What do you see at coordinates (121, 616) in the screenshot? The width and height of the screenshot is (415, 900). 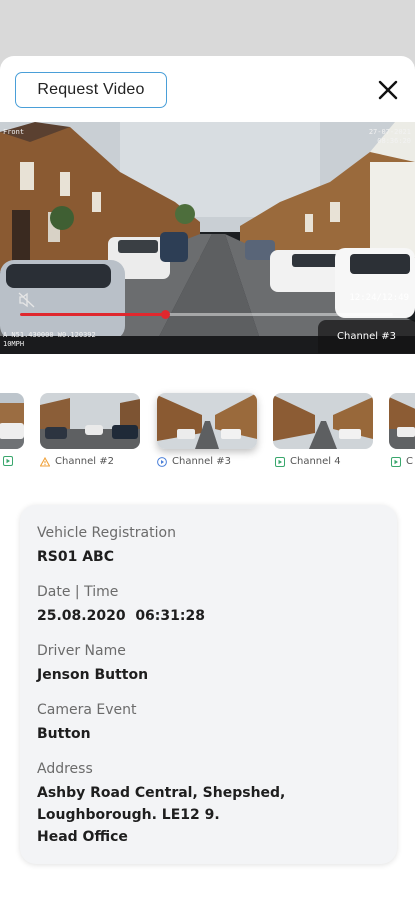 I see `field-value: 25.08.2020 06:31:28` at bounding box center [121, 616].